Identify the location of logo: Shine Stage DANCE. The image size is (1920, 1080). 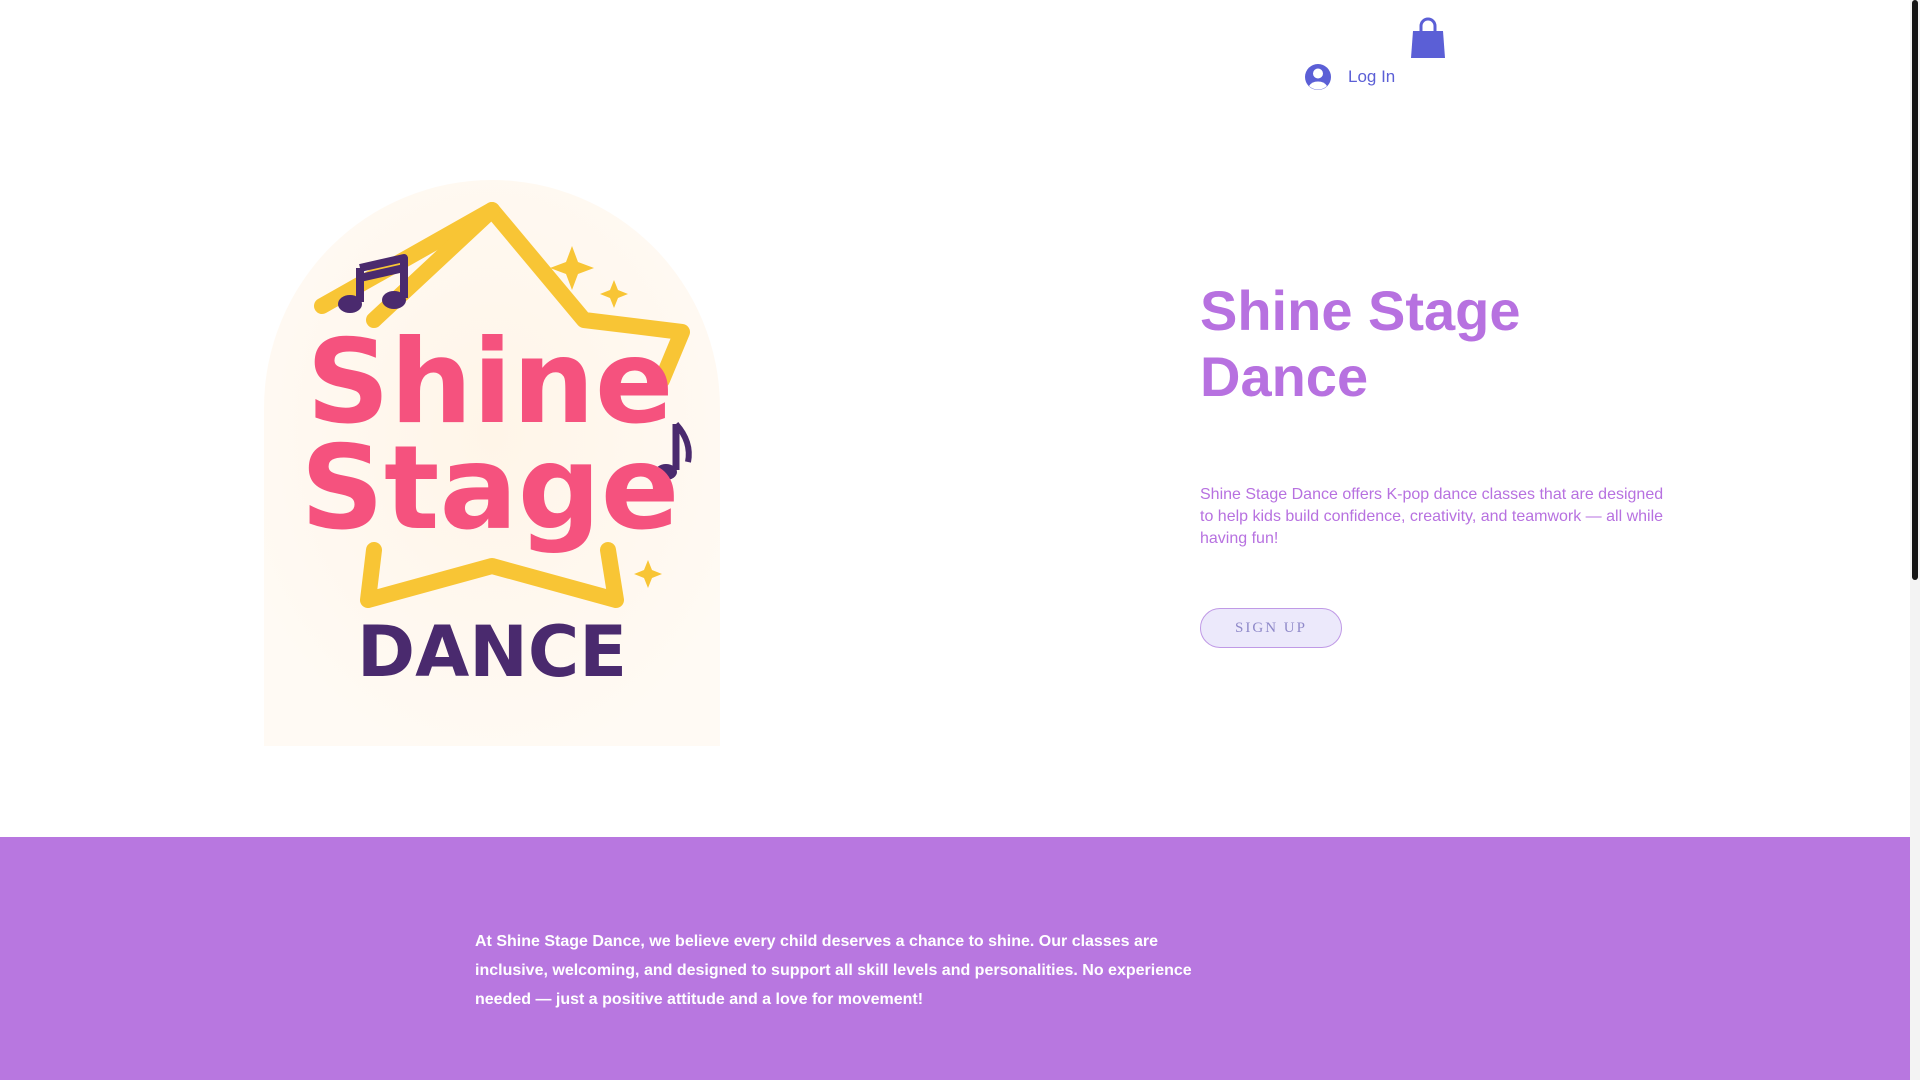
(492, 463).